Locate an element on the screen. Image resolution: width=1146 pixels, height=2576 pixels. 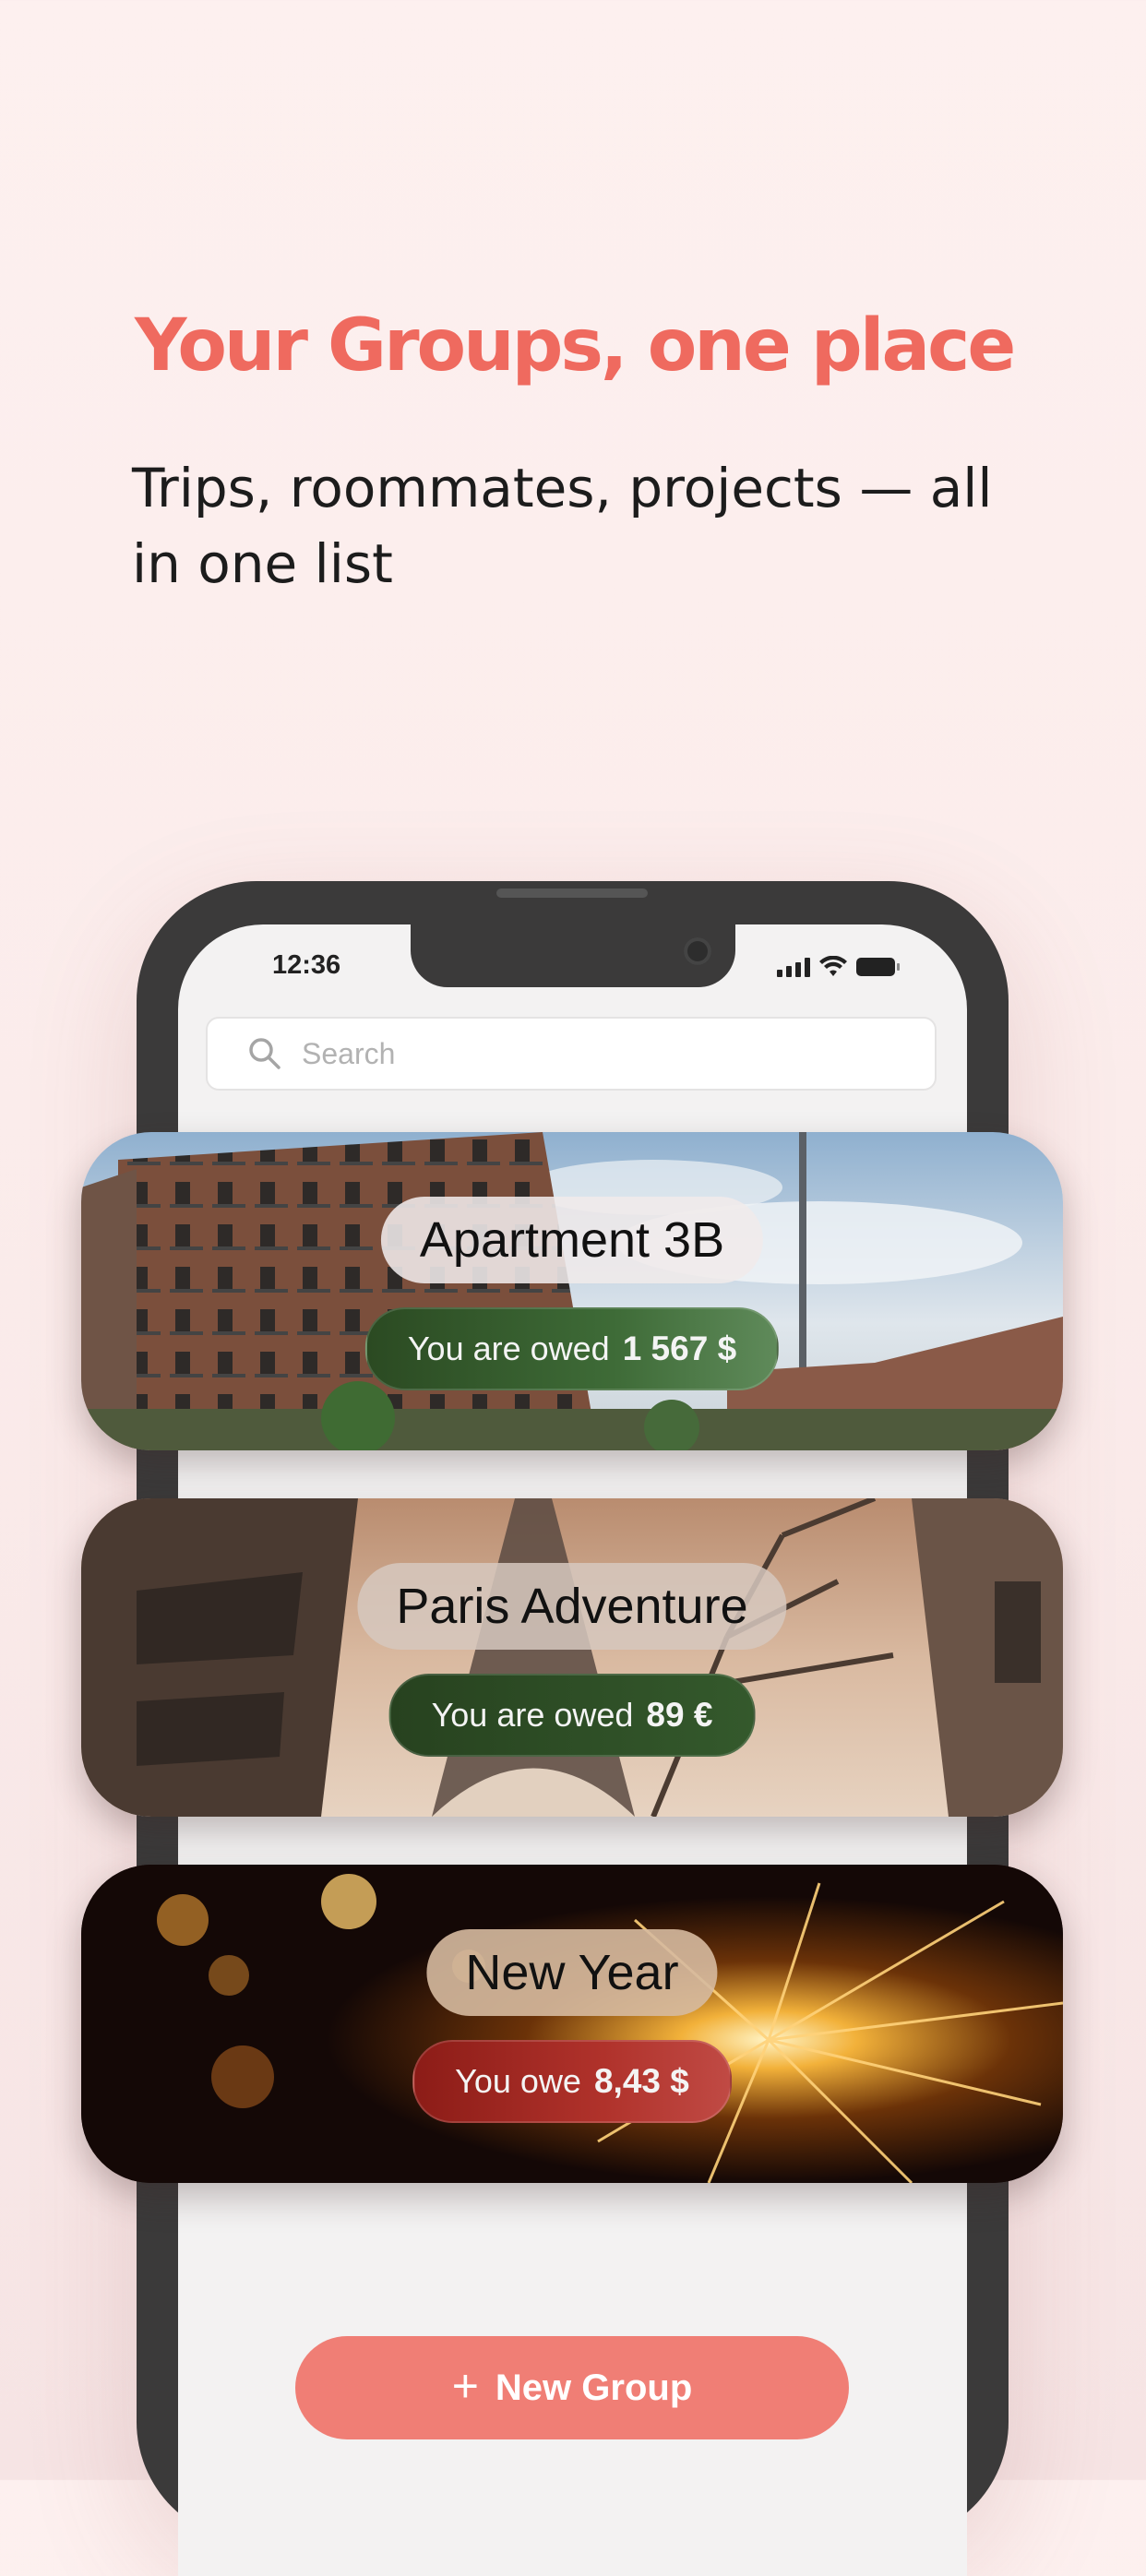
sparkler-photo is located at coordinates (572, 2024).